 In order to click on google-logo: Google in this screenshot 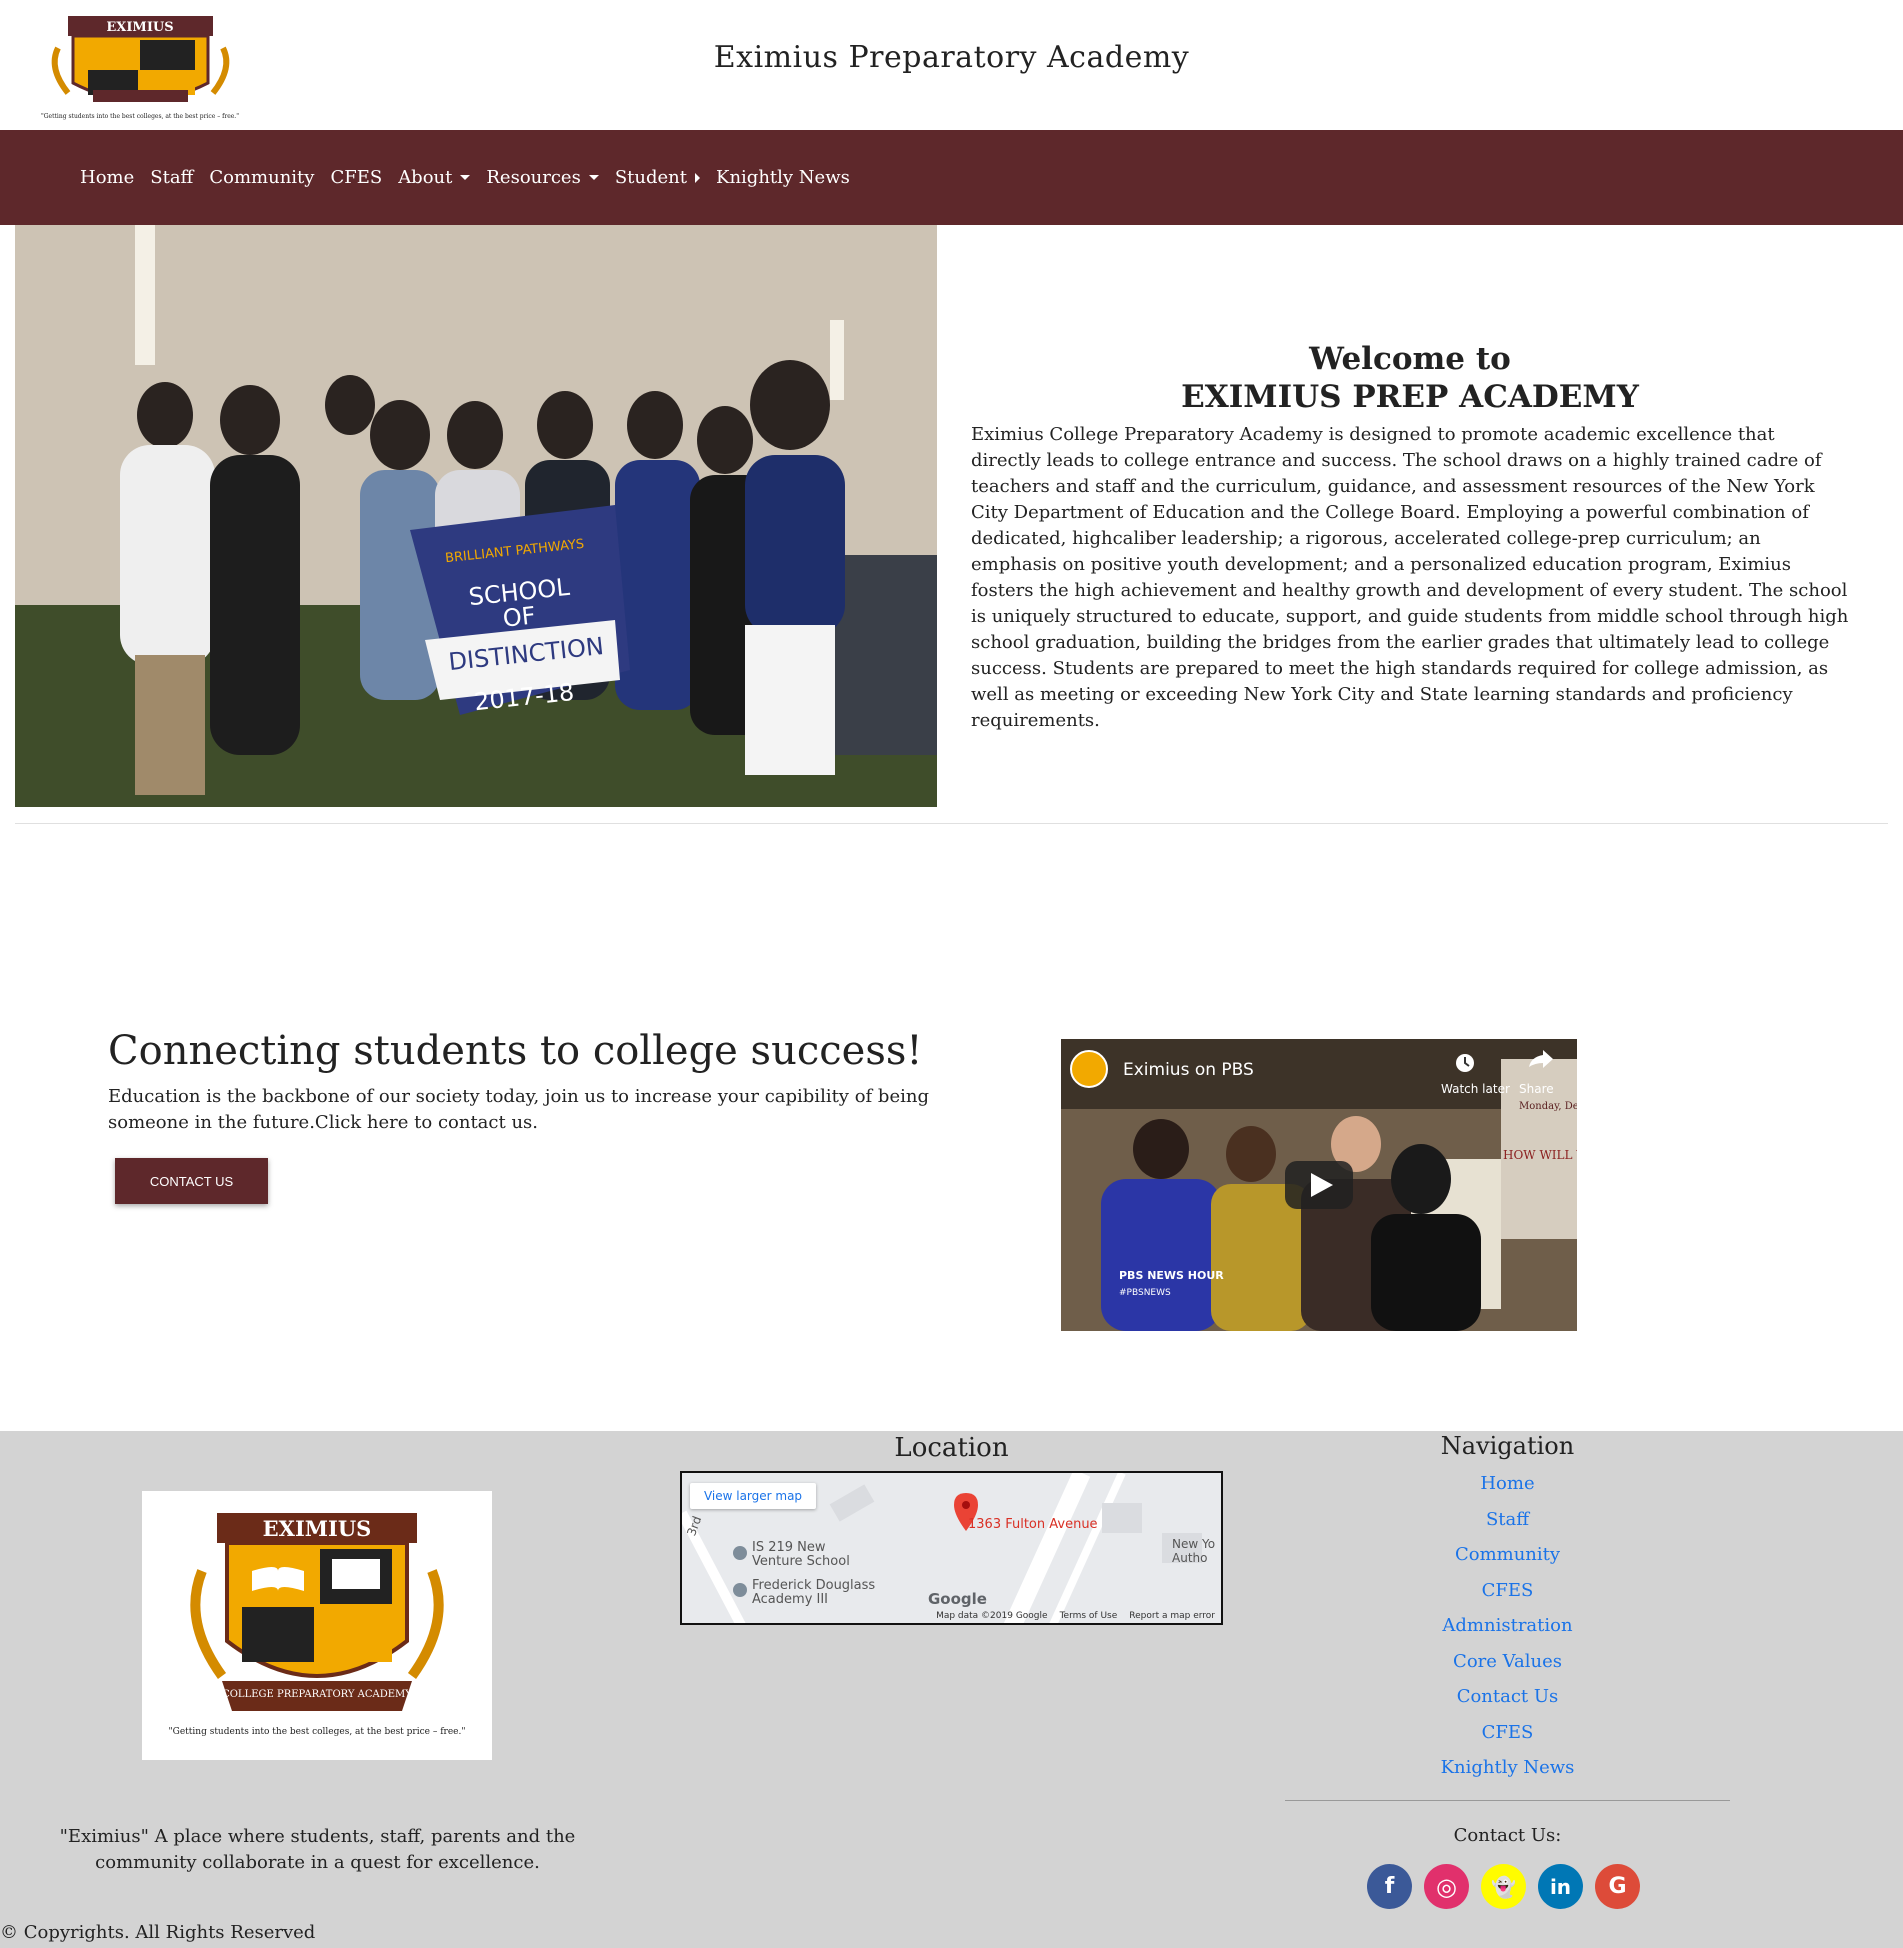, I will do `click(957, 1599)`.